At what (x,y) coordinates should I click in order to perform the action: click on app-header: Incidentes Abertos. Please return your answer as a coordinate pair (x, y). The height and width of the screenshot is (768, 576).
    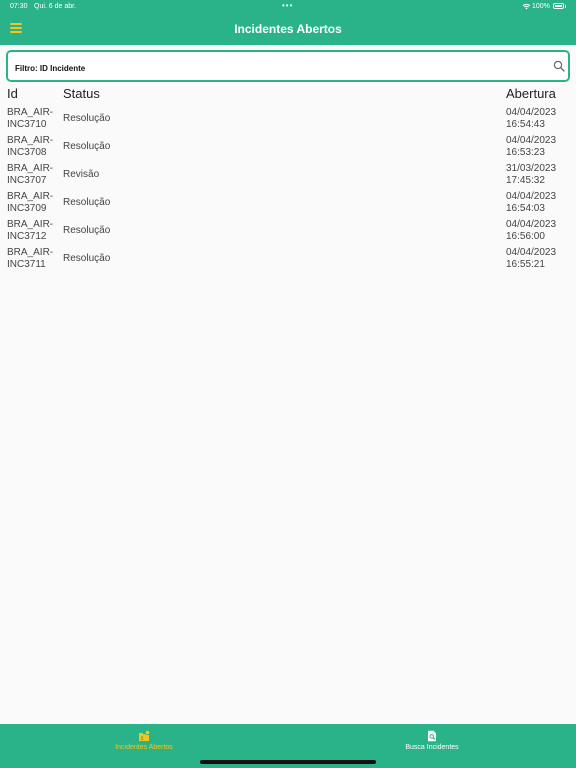
    Looking at the image, I should click on (288, 29).